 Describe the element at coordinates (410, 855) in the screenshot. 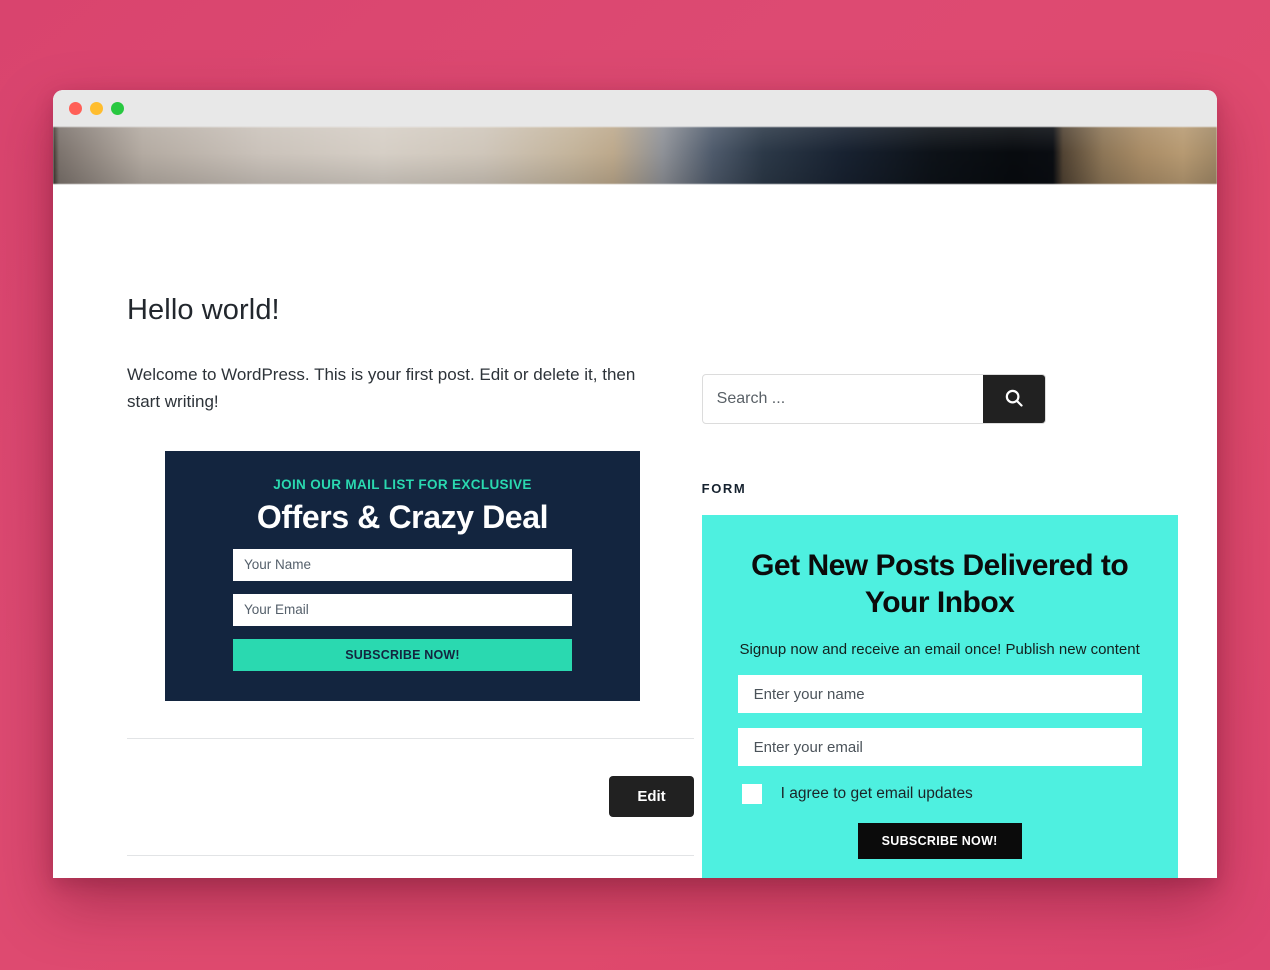

I see `post-divider-bottom` at that location.